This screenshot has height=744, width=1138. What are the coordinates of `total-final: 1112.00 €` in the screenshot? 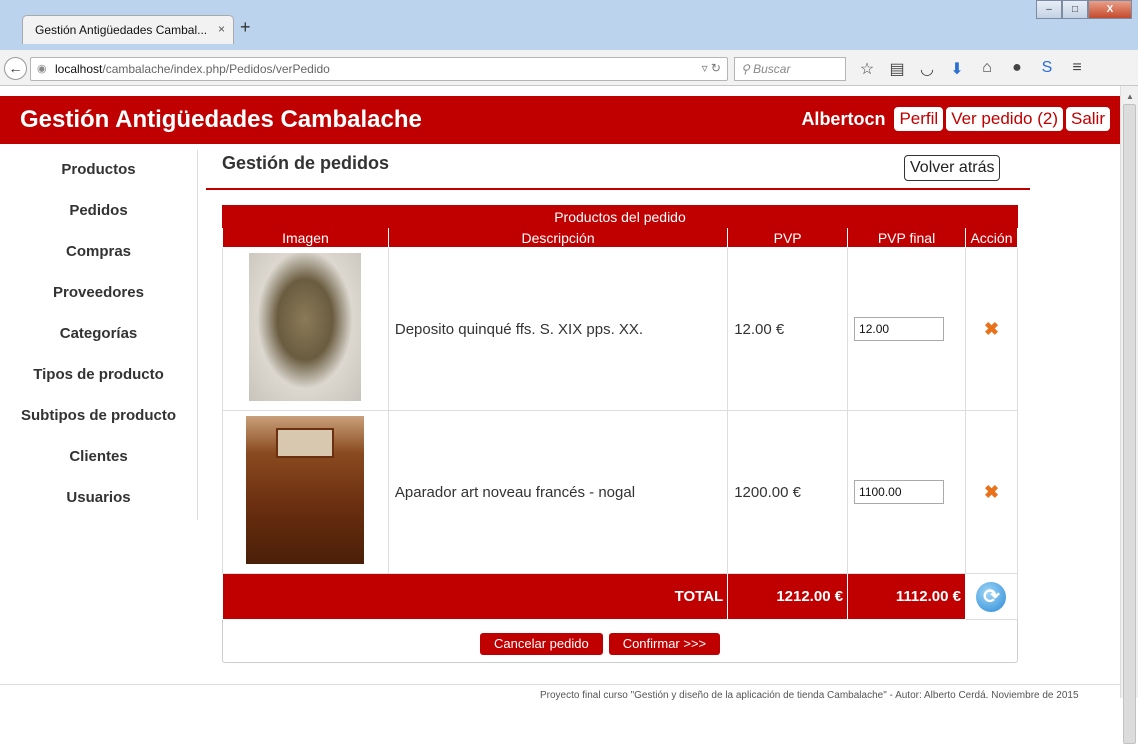 It's located at (906, 596).